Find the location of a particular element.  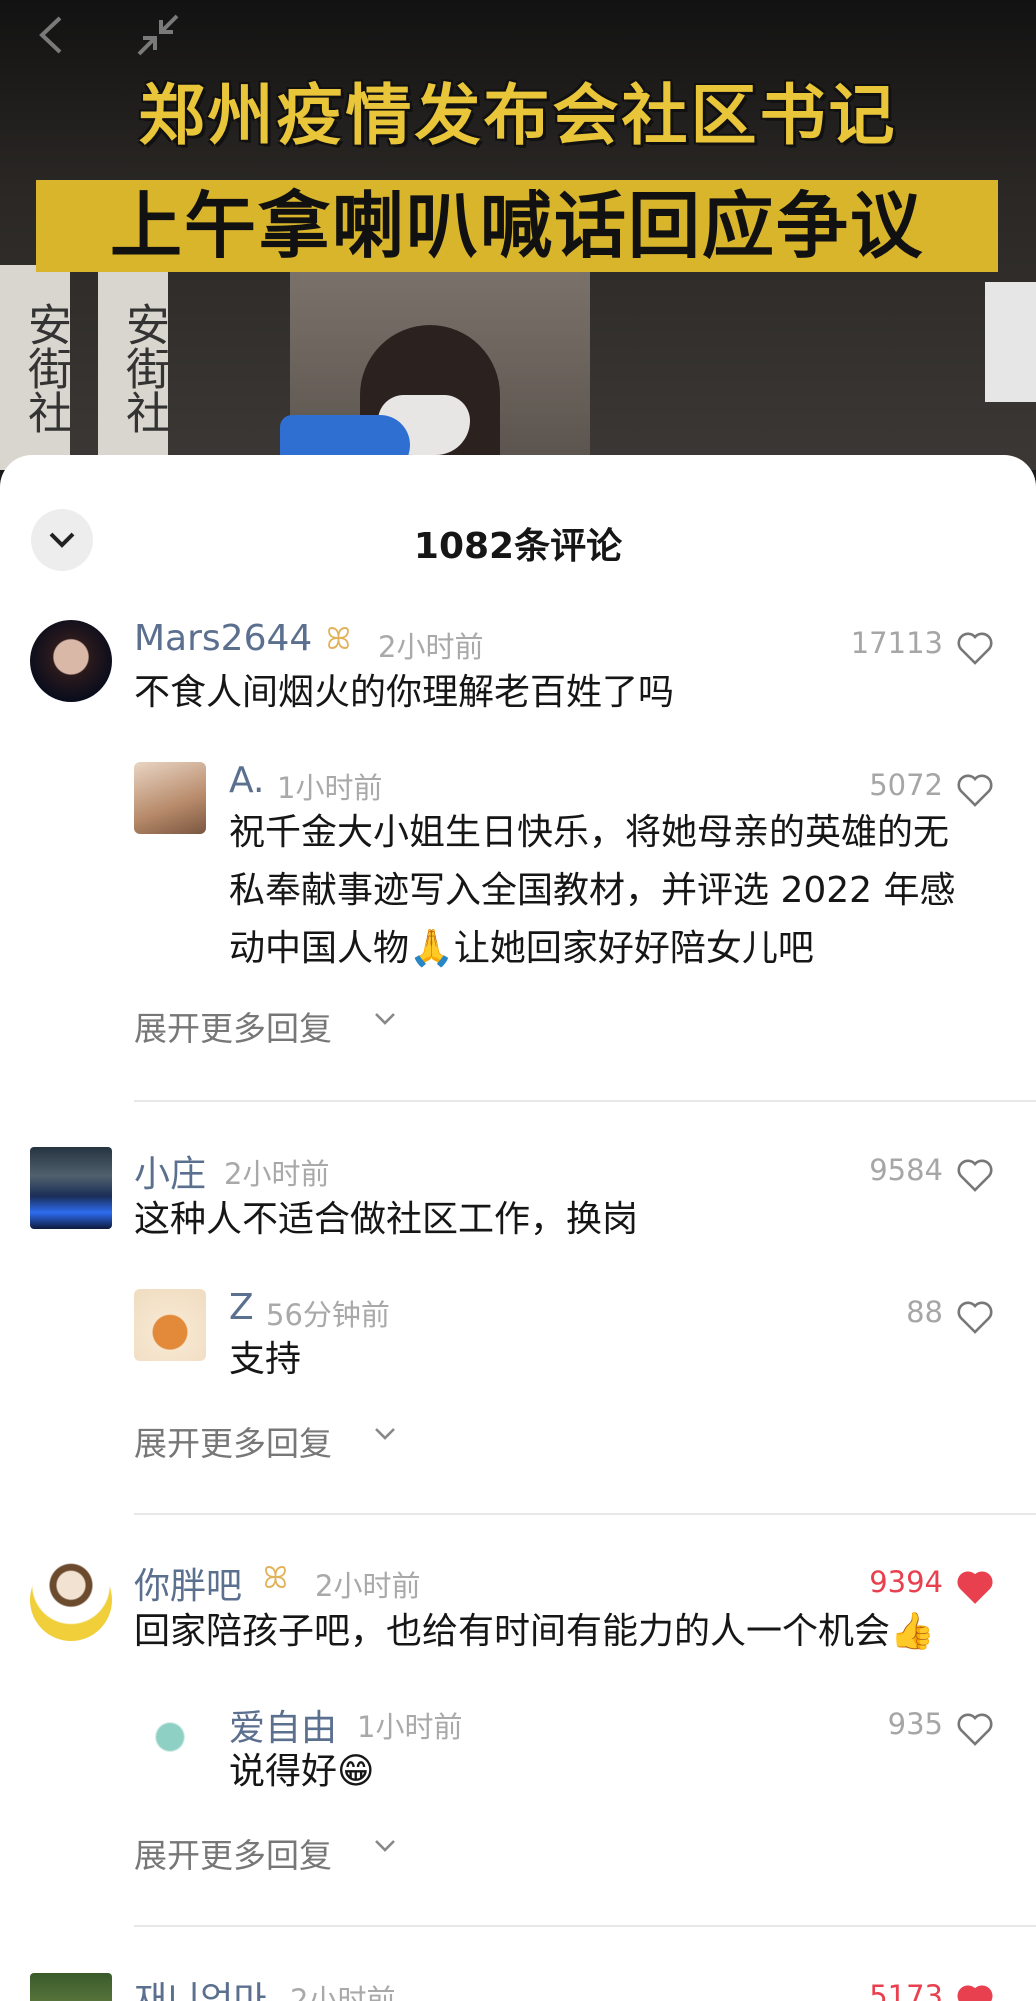

comment-username: 재니엄마 is located at coordinates (200, 1986).